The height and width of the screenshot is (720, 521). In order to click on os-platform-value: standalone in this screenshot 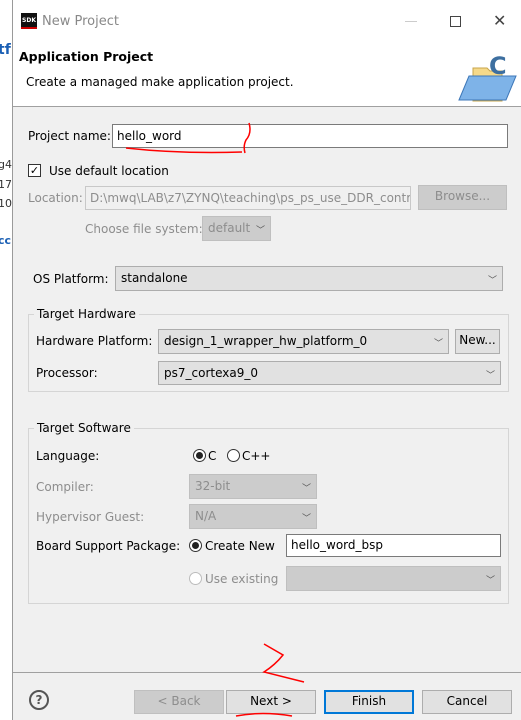, I will do `click(154, 278)`.